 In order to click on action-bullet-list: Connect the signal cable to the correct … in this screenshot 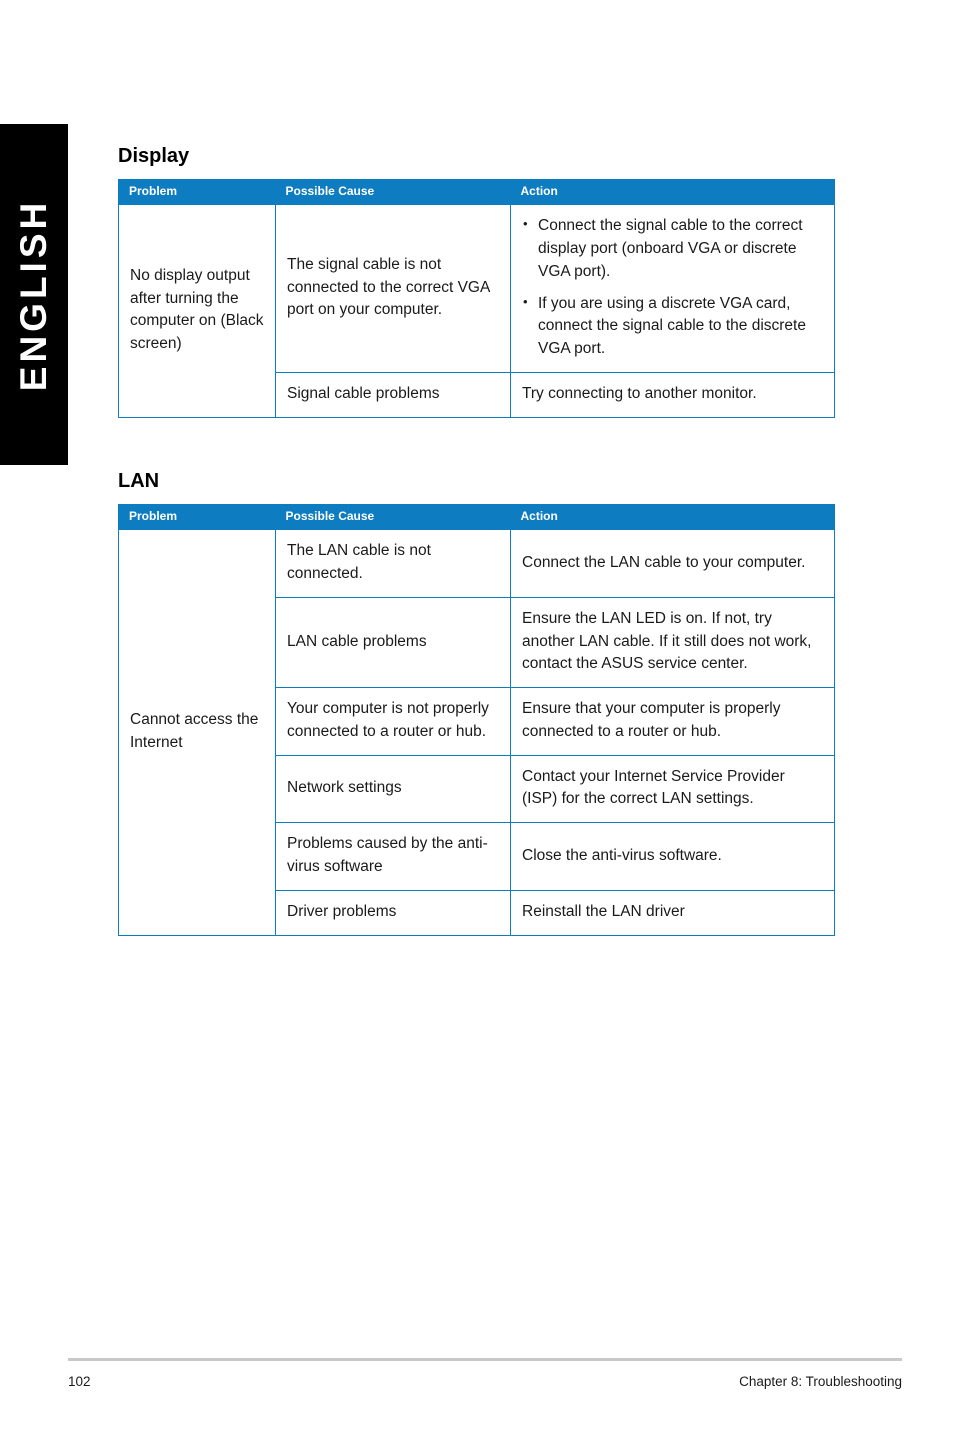, I will do `click(672, 287)`.